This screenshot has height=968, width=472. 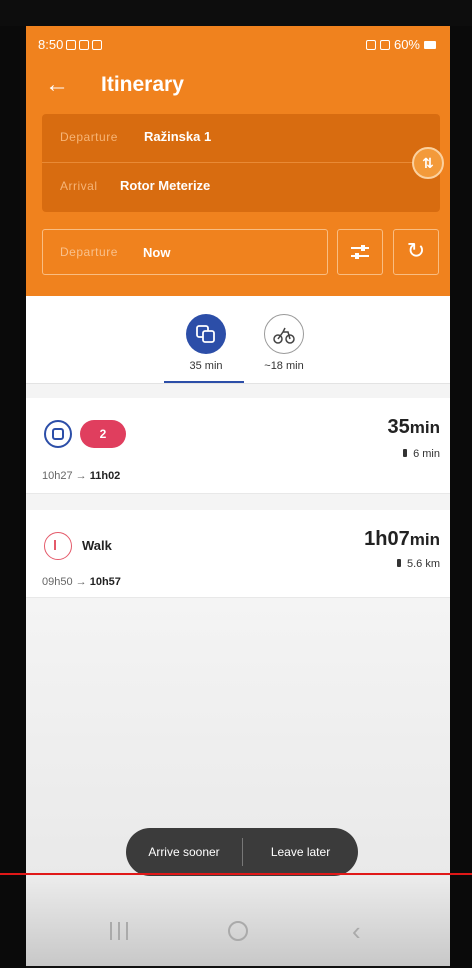 I want to click on route-option: Walk 09h50 → 10h57 1h07min 5.6 km, so click(x=238, y=554).